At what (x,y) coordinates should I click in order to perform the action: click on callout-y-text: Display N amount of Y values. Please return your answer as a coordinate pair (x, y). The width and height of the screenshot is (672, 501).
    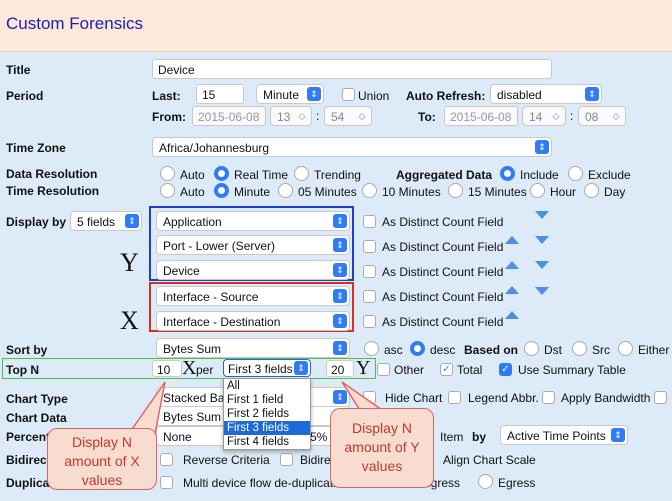
    Looking at the image, I should click on (382, 447).